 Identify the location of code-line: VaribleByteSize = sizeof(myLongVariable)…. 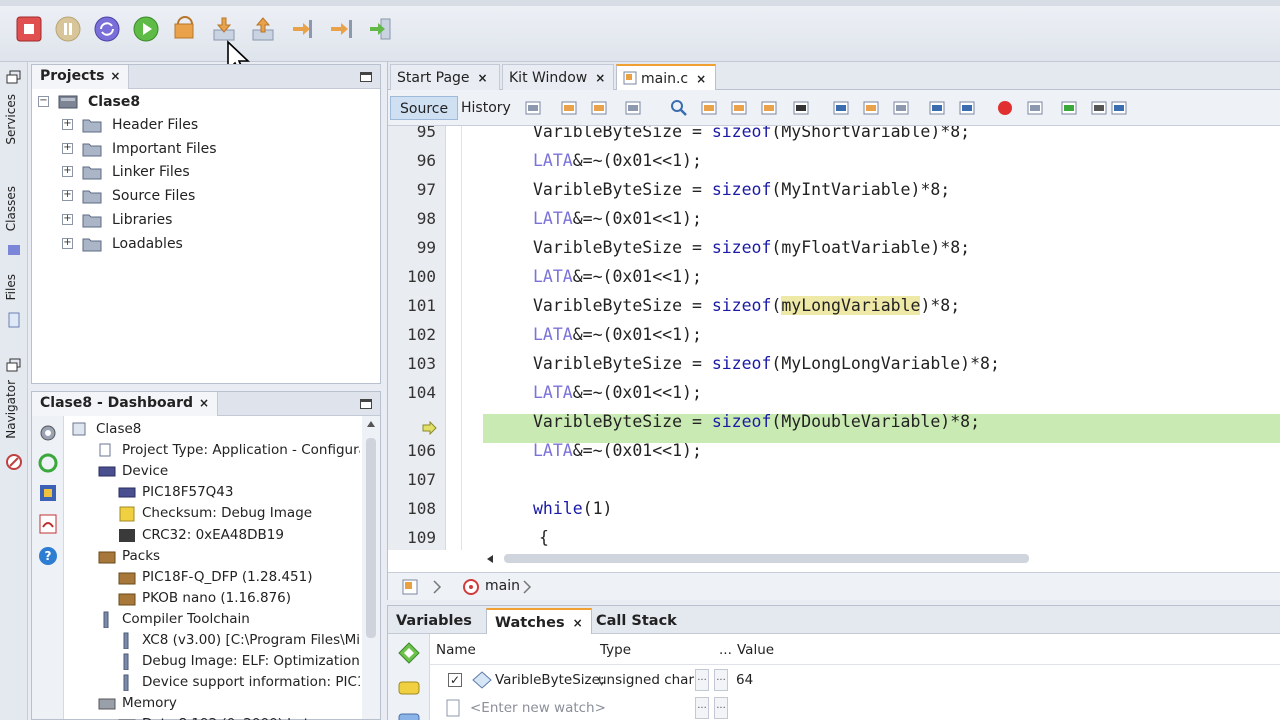
(746, 305).